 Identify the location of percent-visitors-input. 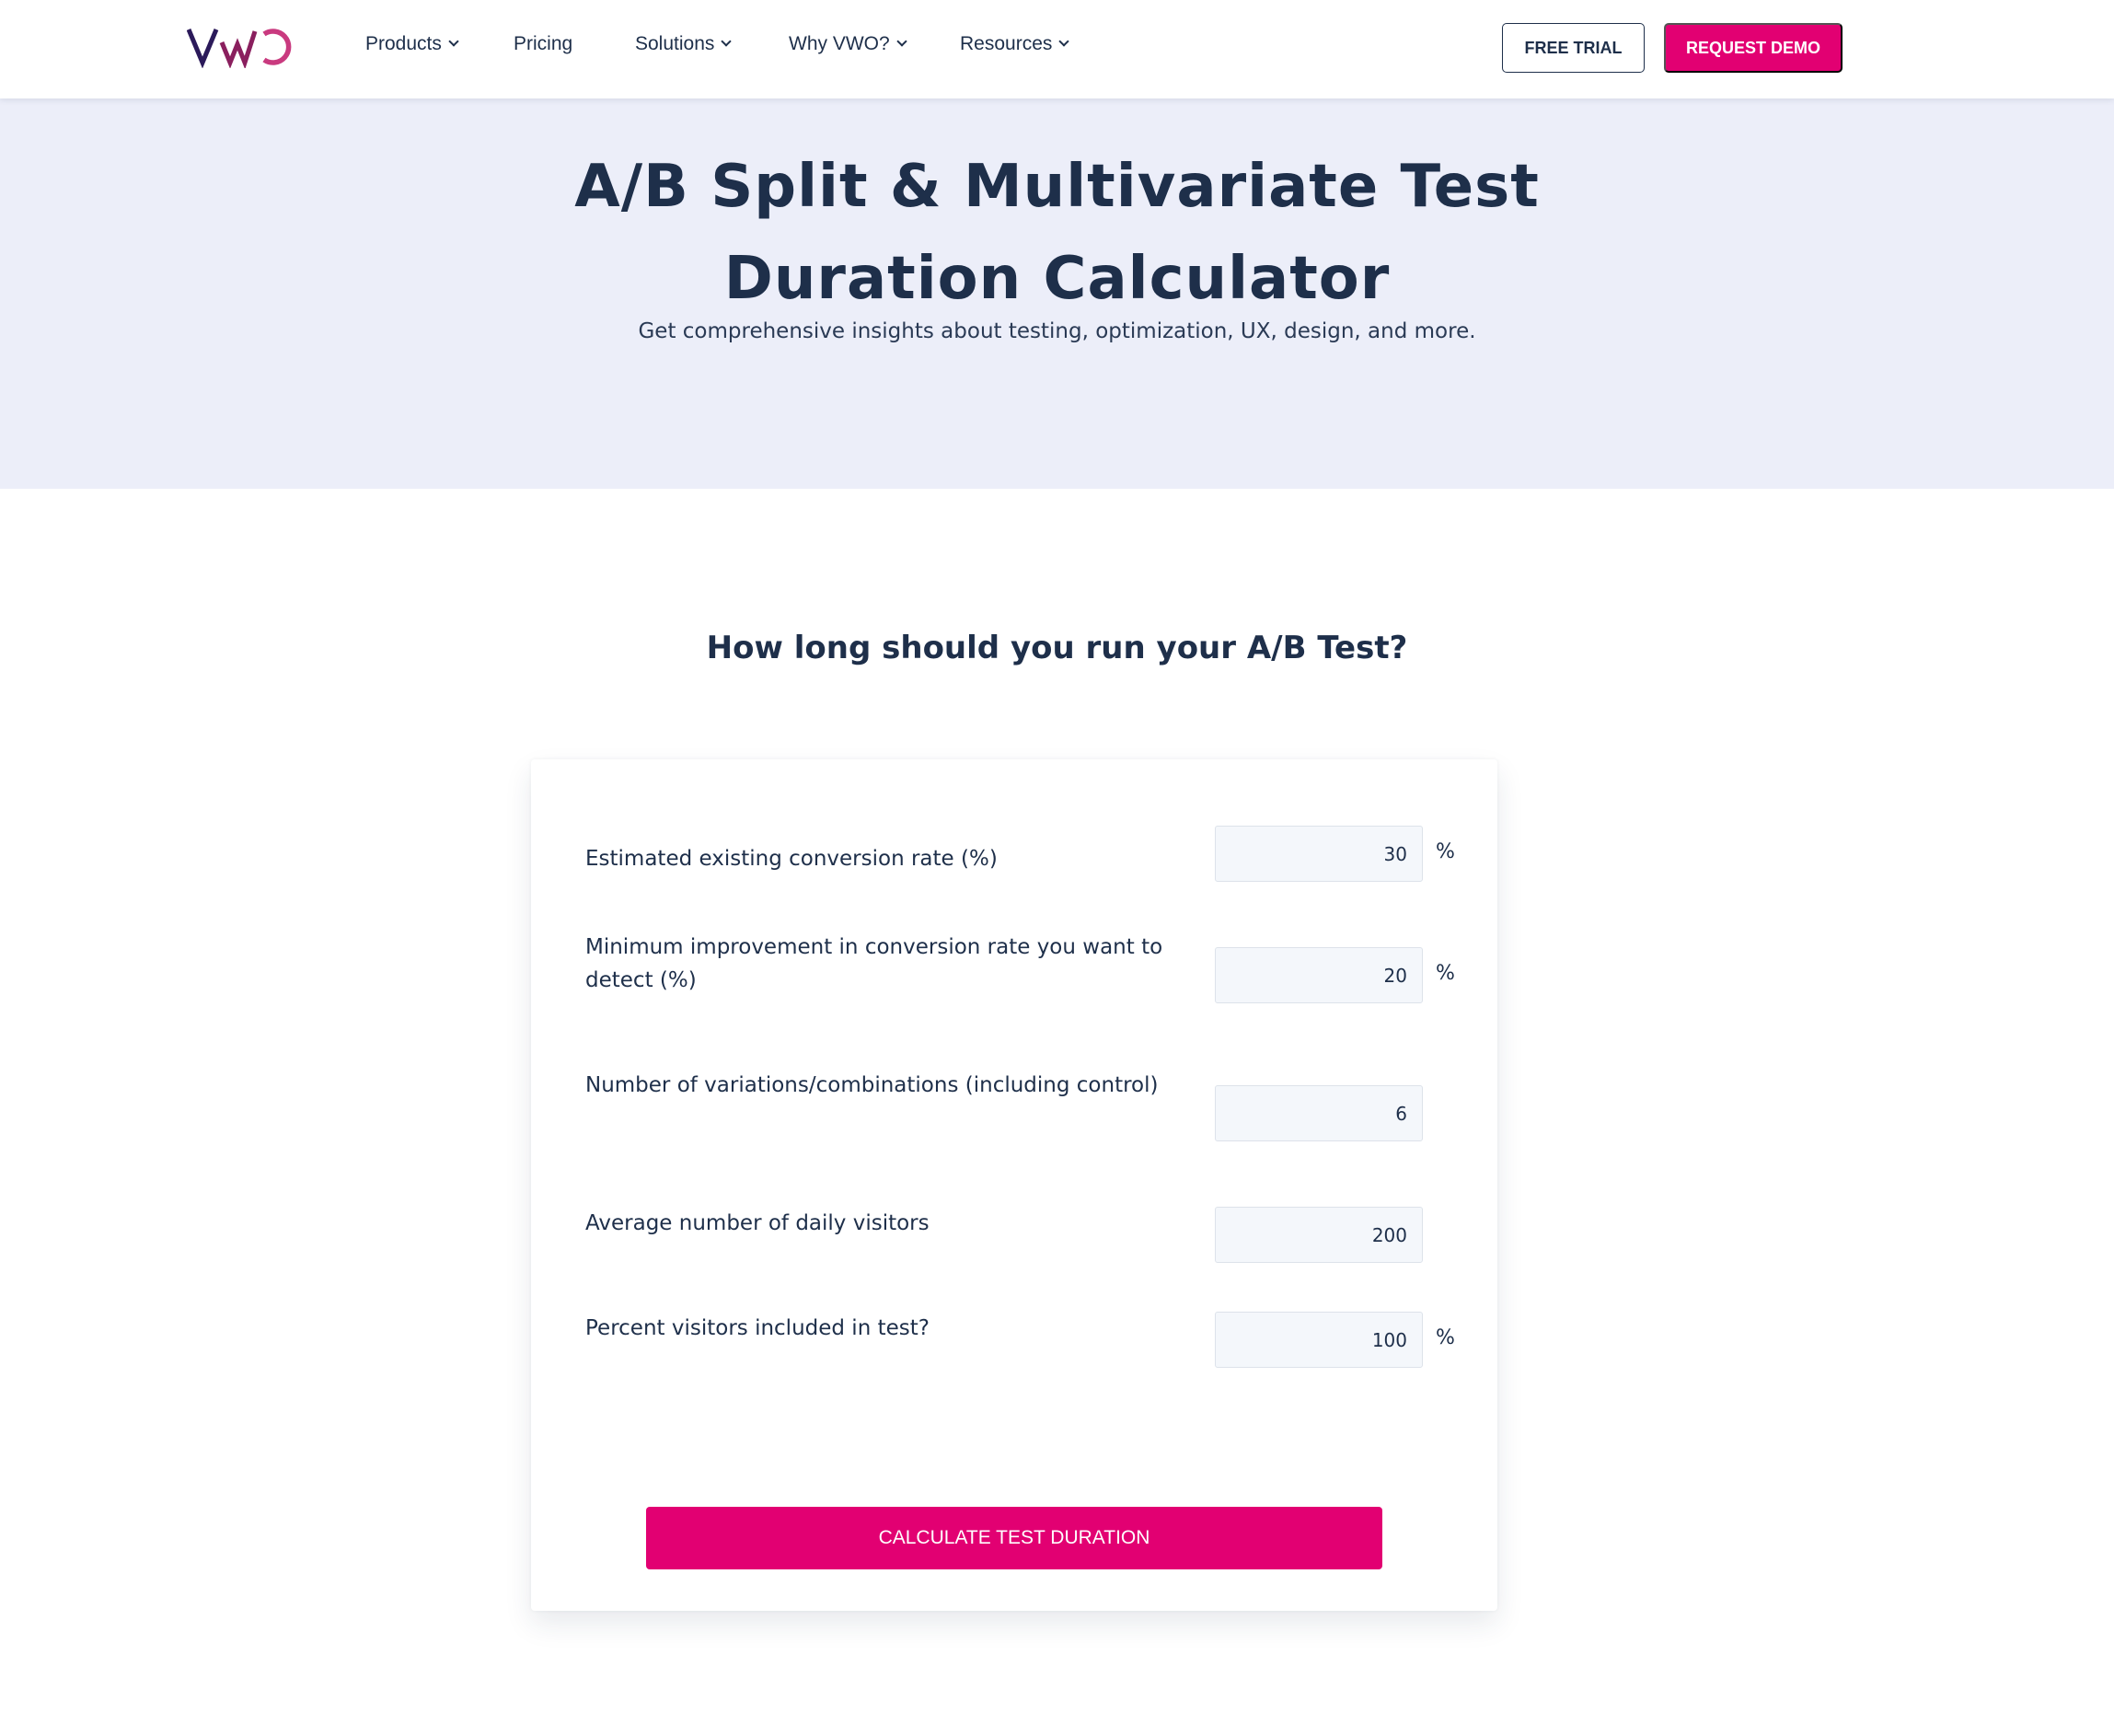
(1319, 1340).